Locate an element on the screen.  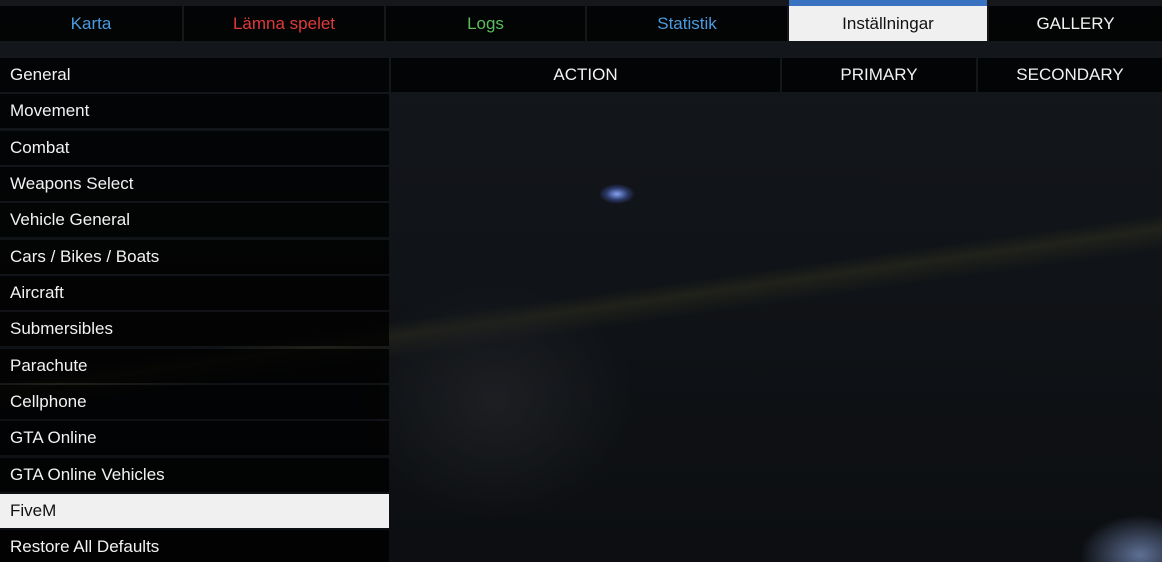
tab-label: Inställningar is located at coordinates (888, 23).